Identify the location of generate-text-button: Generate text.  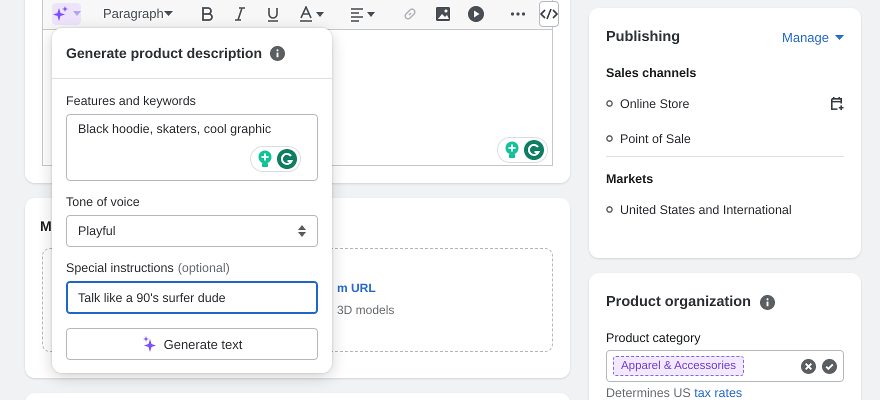
(192, 344).